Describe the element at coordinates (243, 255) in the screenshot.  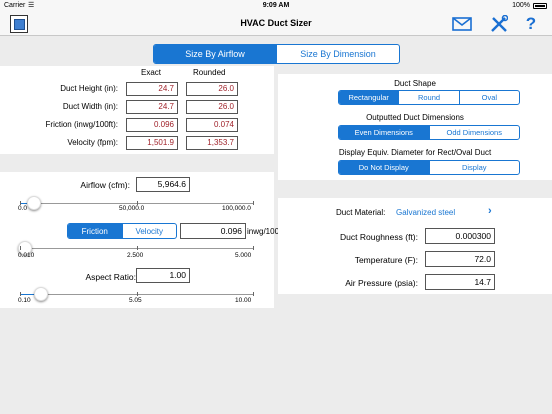
I see `friction-tick-label: 5.000` at that location.